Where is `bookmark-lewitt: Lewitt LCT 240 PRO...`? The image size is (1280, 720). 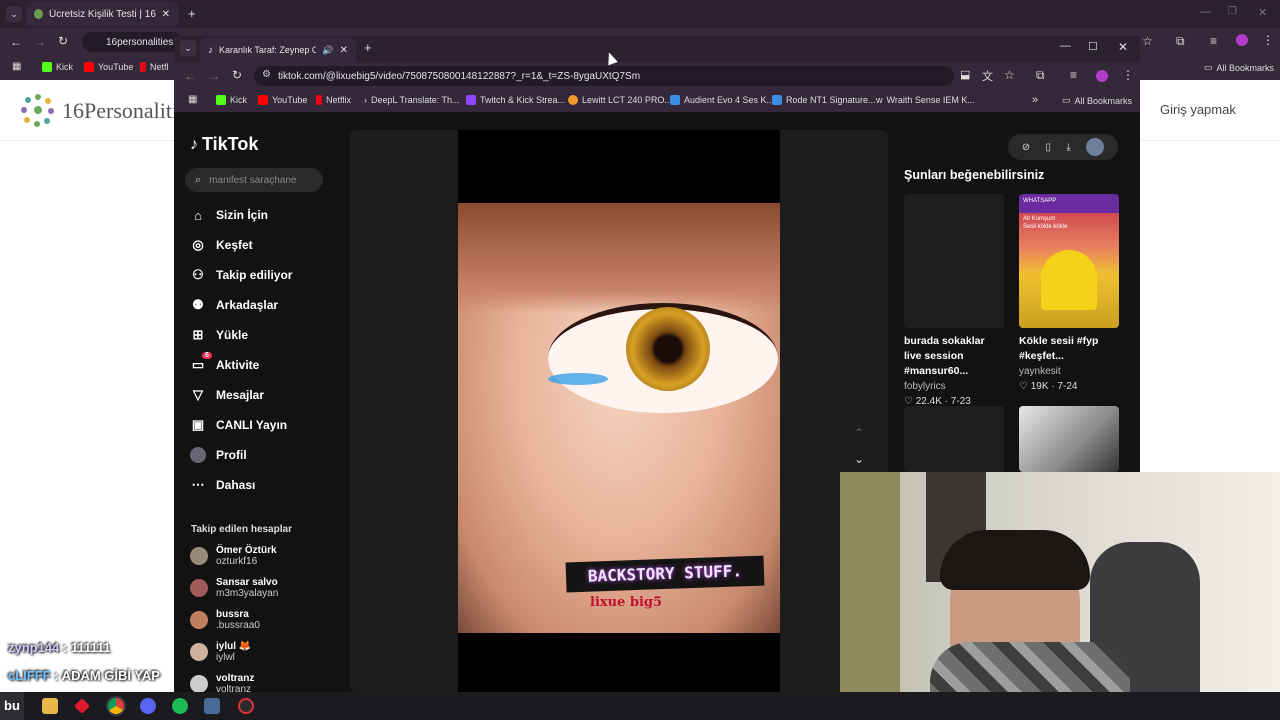 bookmark-lewitt: Lewitt LCT 240 PRO... is located at coordinates (620, 100).